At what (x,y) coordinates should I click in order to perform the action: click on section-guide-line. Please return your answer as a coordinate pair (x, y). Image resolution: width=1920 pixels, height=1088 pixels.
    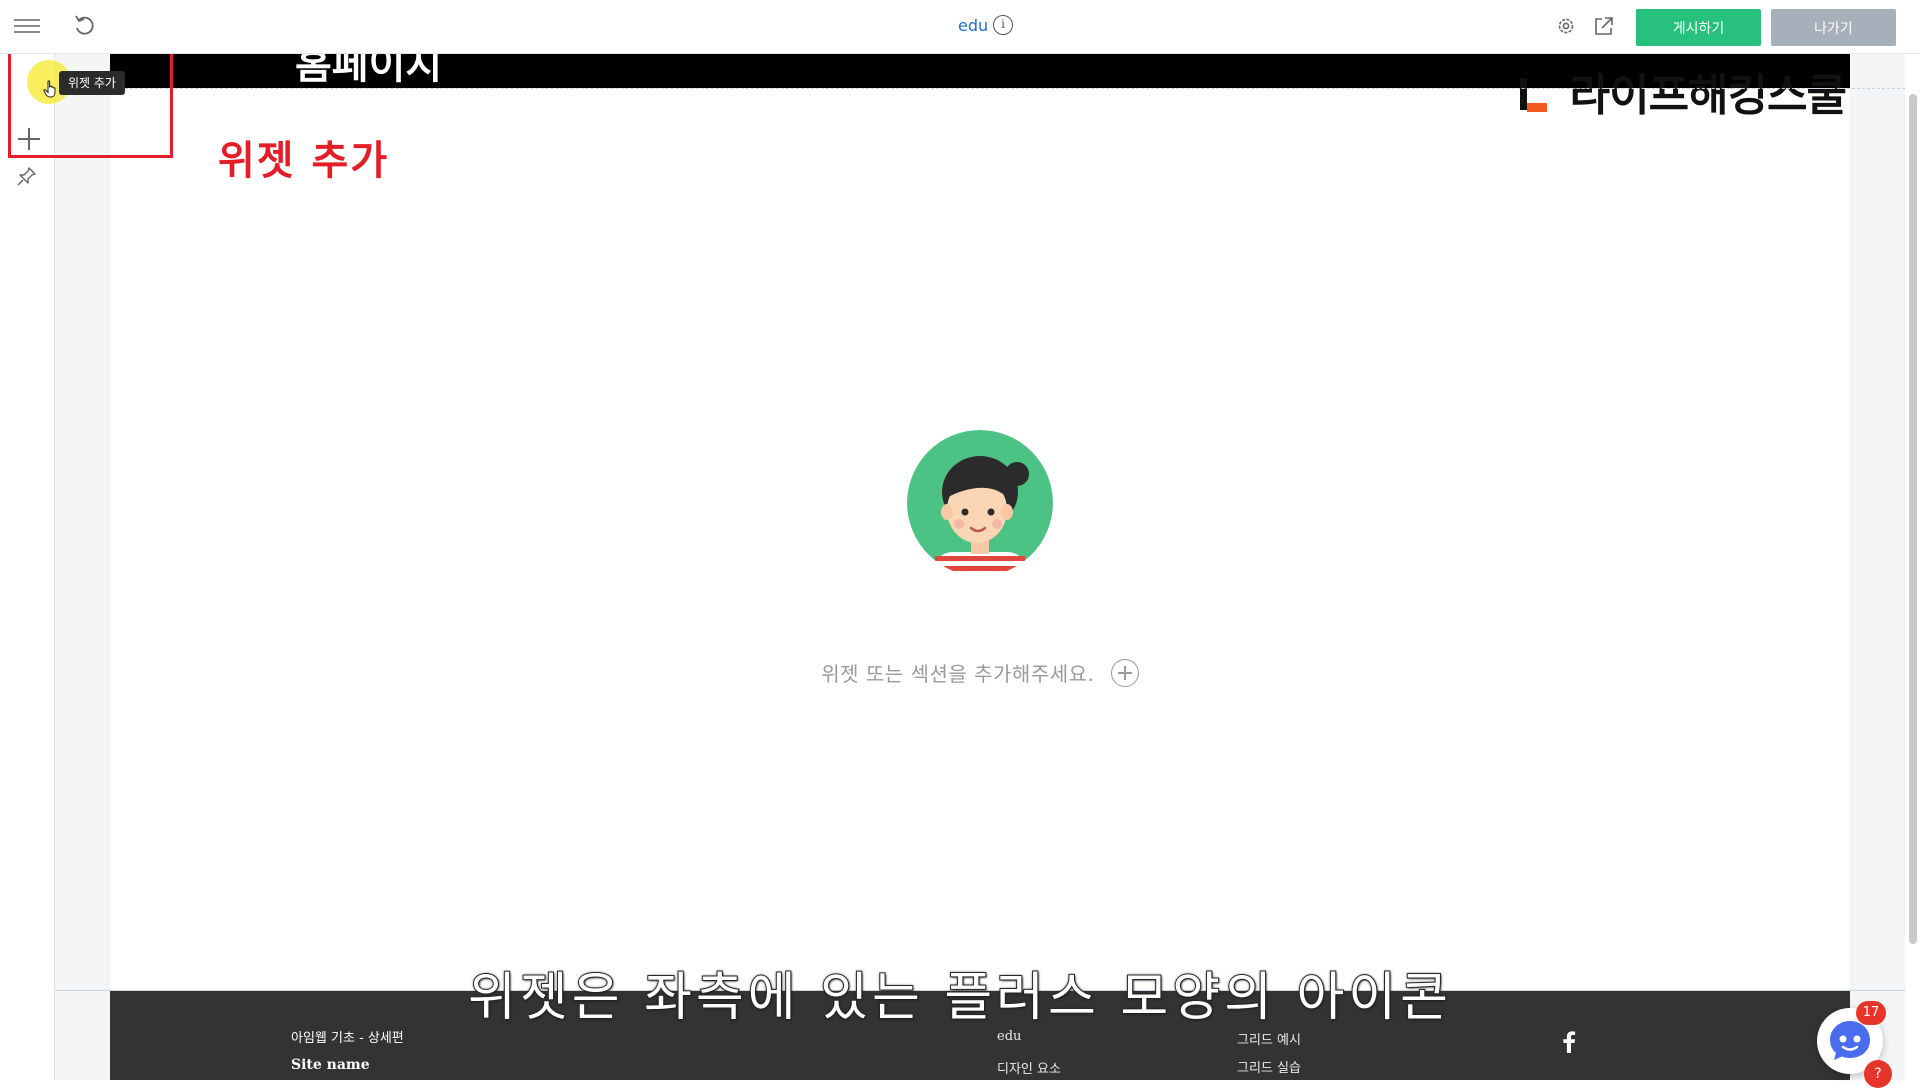
    Looking at the image, I should click on (980, 88).